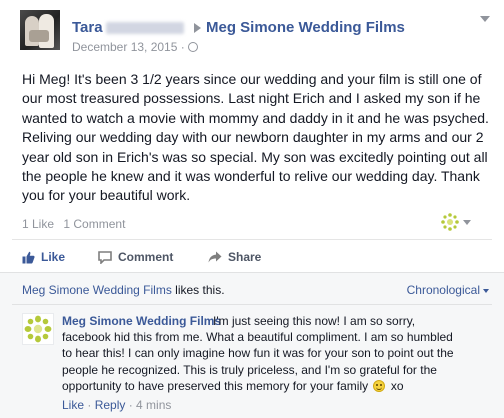 The image size is (504, 418). What do you see at coordinates (38, 224) in the screenshot?
I see `like-count-link: 1 Like` at bounding box center [38, 224].